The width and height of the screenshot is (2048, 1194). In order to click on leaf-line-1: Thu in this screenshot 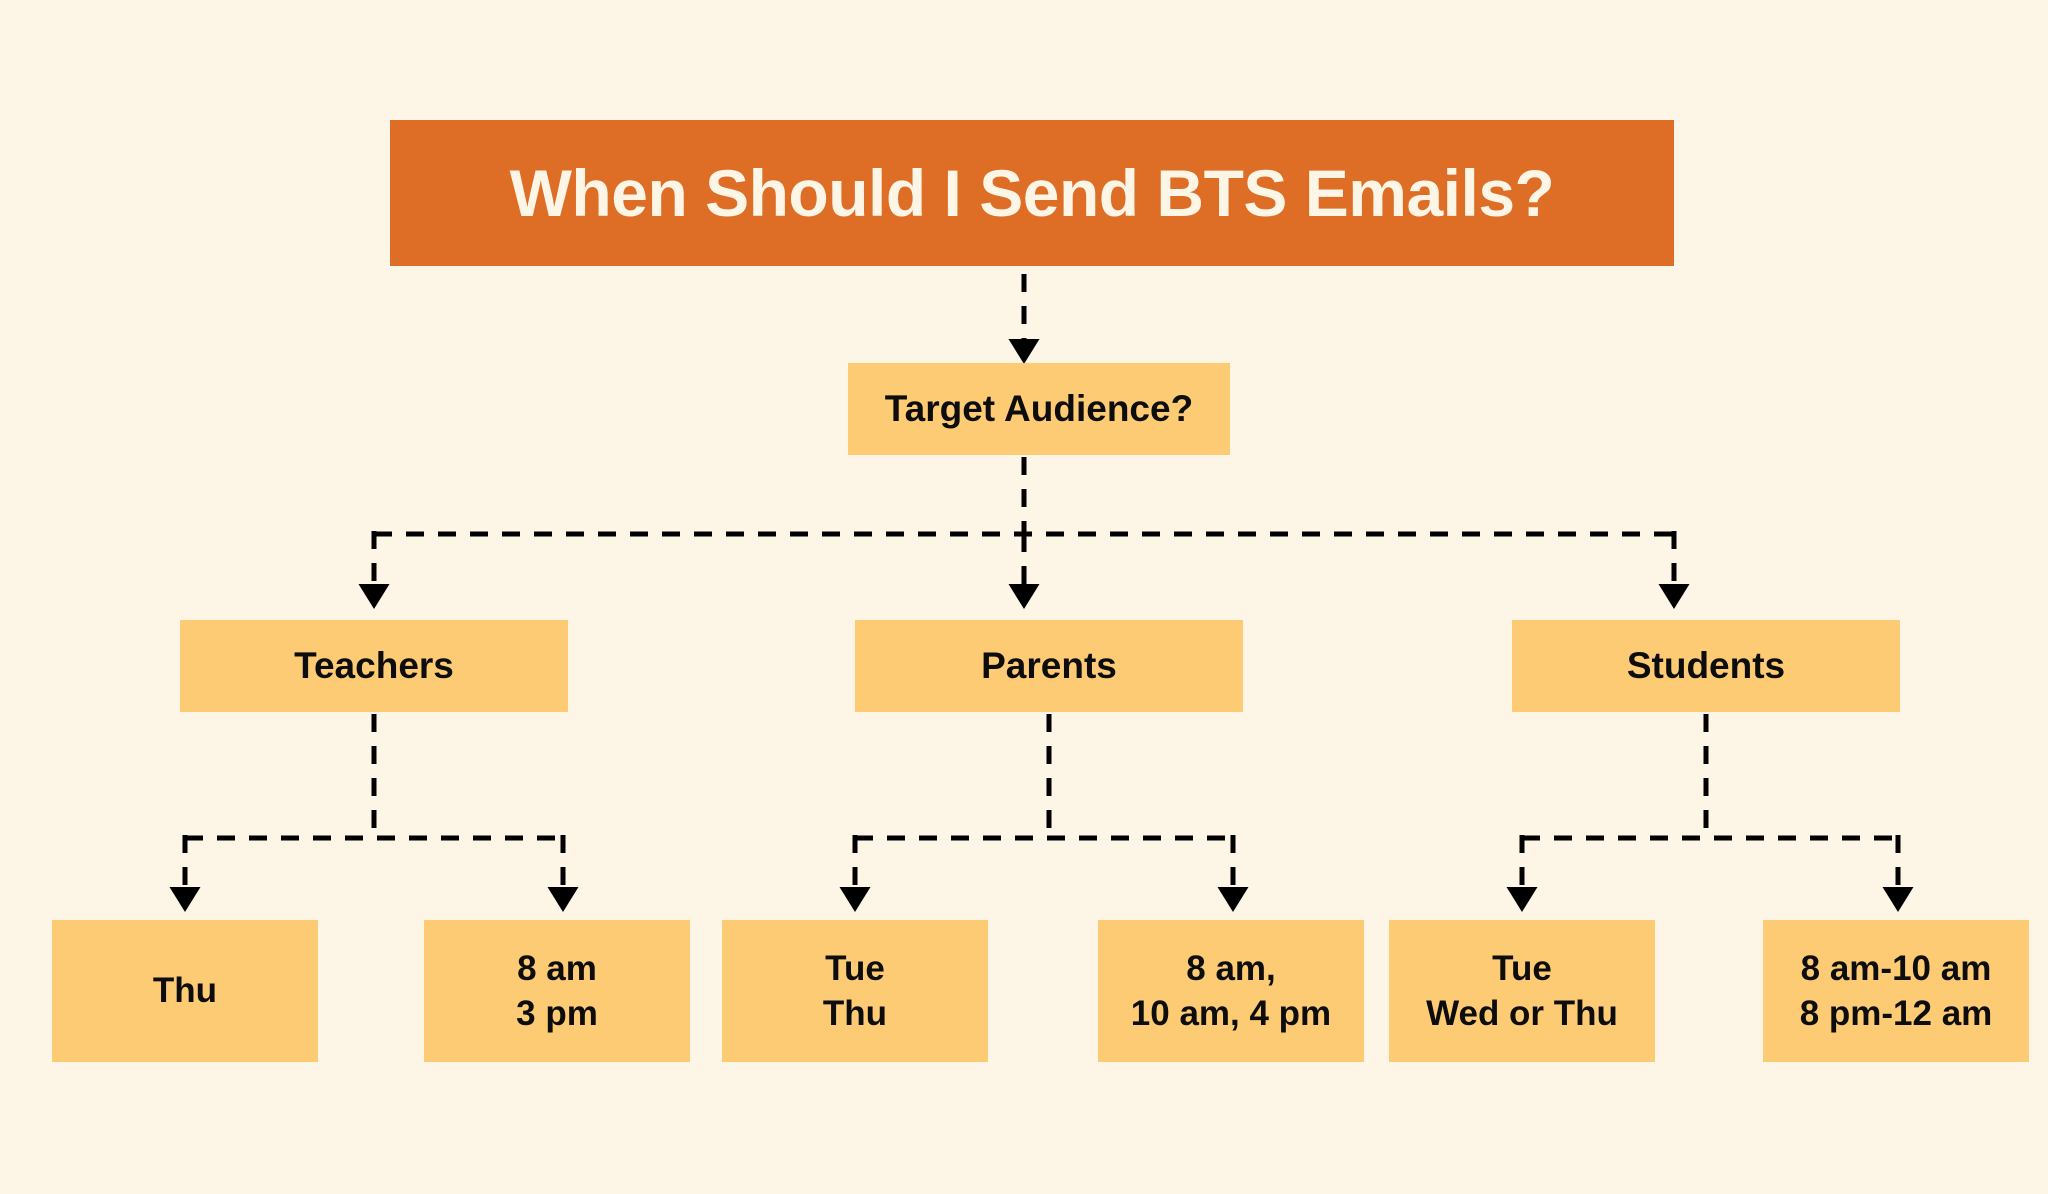, I will do `click(185, 991)`.